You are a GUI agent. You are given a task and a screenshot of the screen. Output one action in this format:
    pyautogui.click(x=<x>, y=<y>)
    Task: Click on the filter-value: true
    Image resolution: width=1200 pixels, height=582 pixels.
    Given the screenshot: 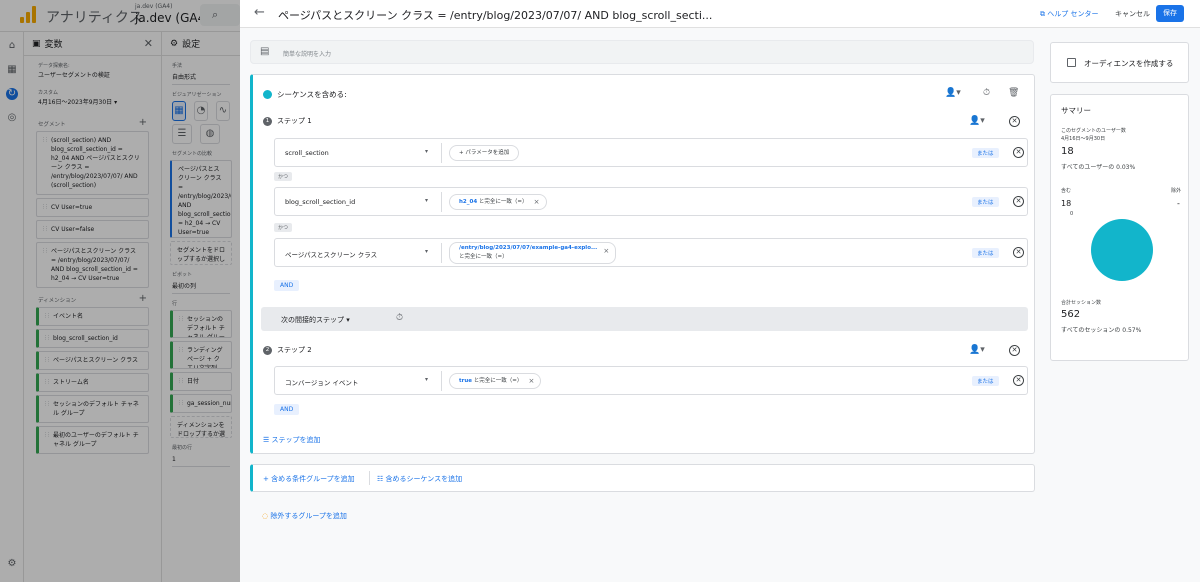 What is the action you would take?
    pyautogui.click(x=465, y=381)
    